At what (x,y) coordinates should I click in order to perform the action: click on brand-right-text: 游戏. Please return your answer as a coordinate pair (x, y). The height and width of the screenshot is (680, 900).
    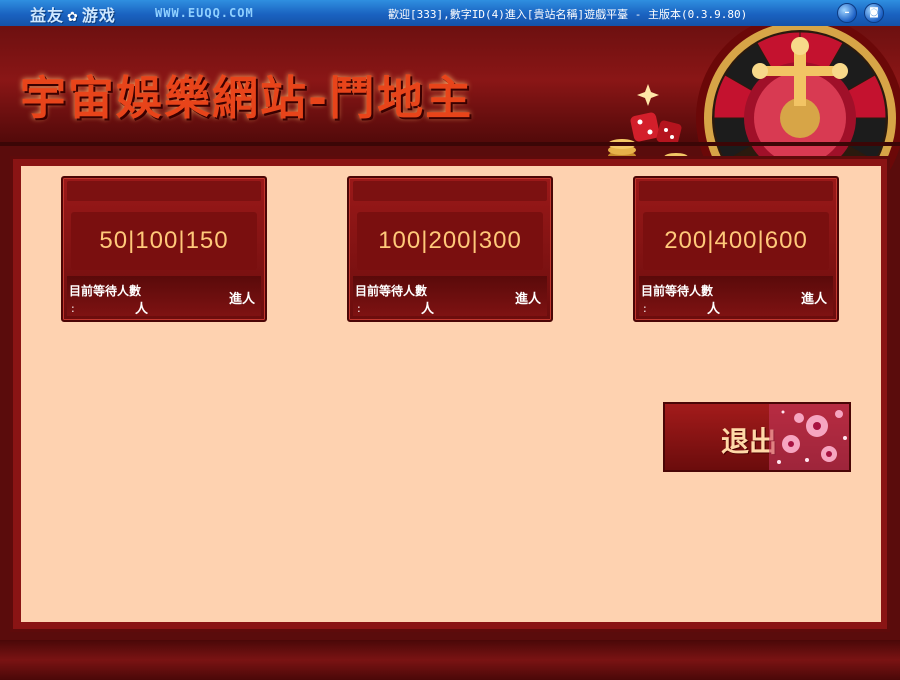
    Looking at the image, I should click on (98, 15).